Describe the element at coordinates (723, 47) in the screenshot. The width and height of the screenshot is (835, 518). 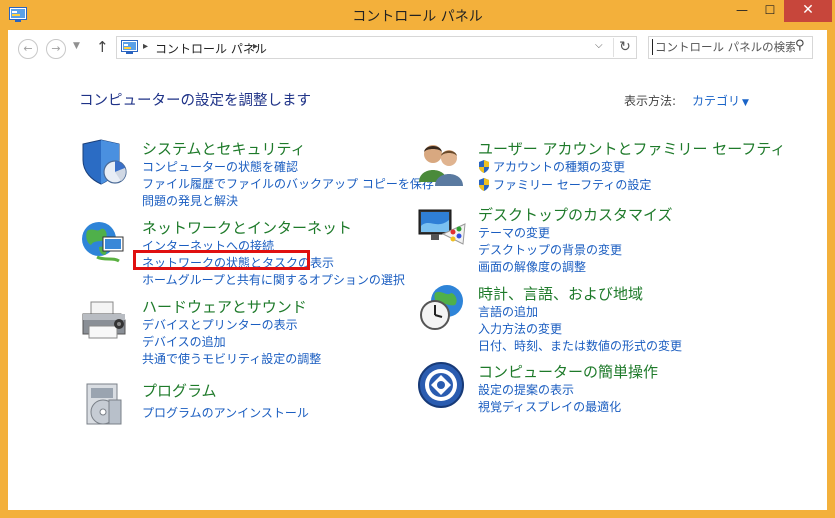
I see `search-input` at that location.